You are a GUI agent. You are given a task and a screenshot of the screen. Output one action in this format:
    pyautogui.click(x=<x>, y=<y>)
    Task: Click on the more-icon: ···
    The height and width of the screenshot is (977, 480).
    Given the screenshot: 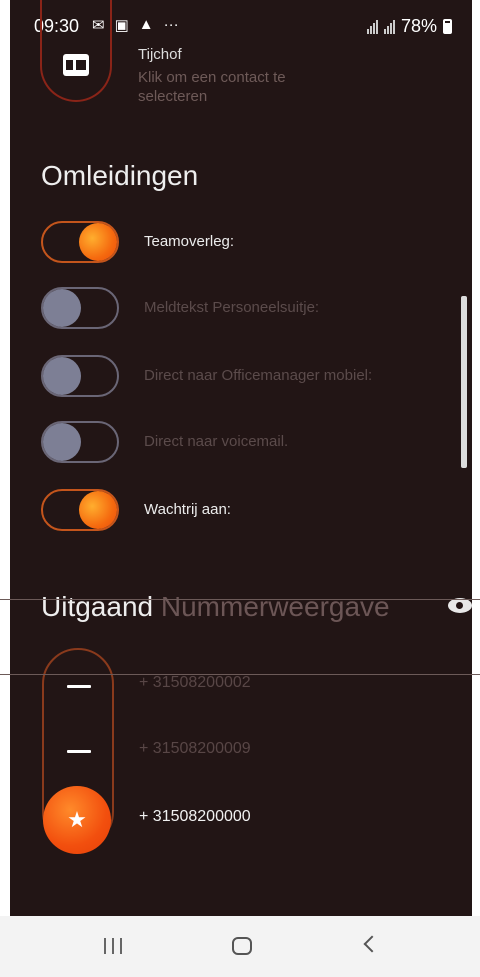 What is the action you would take?
    pyautogui.click(x=171, y=24)
    